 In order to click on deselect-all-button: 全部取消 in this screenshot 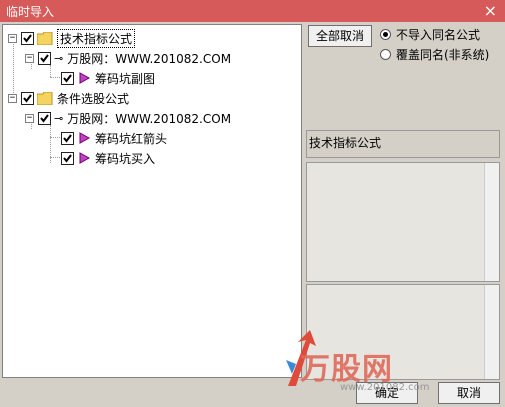, I will do `click(340, 36)`.